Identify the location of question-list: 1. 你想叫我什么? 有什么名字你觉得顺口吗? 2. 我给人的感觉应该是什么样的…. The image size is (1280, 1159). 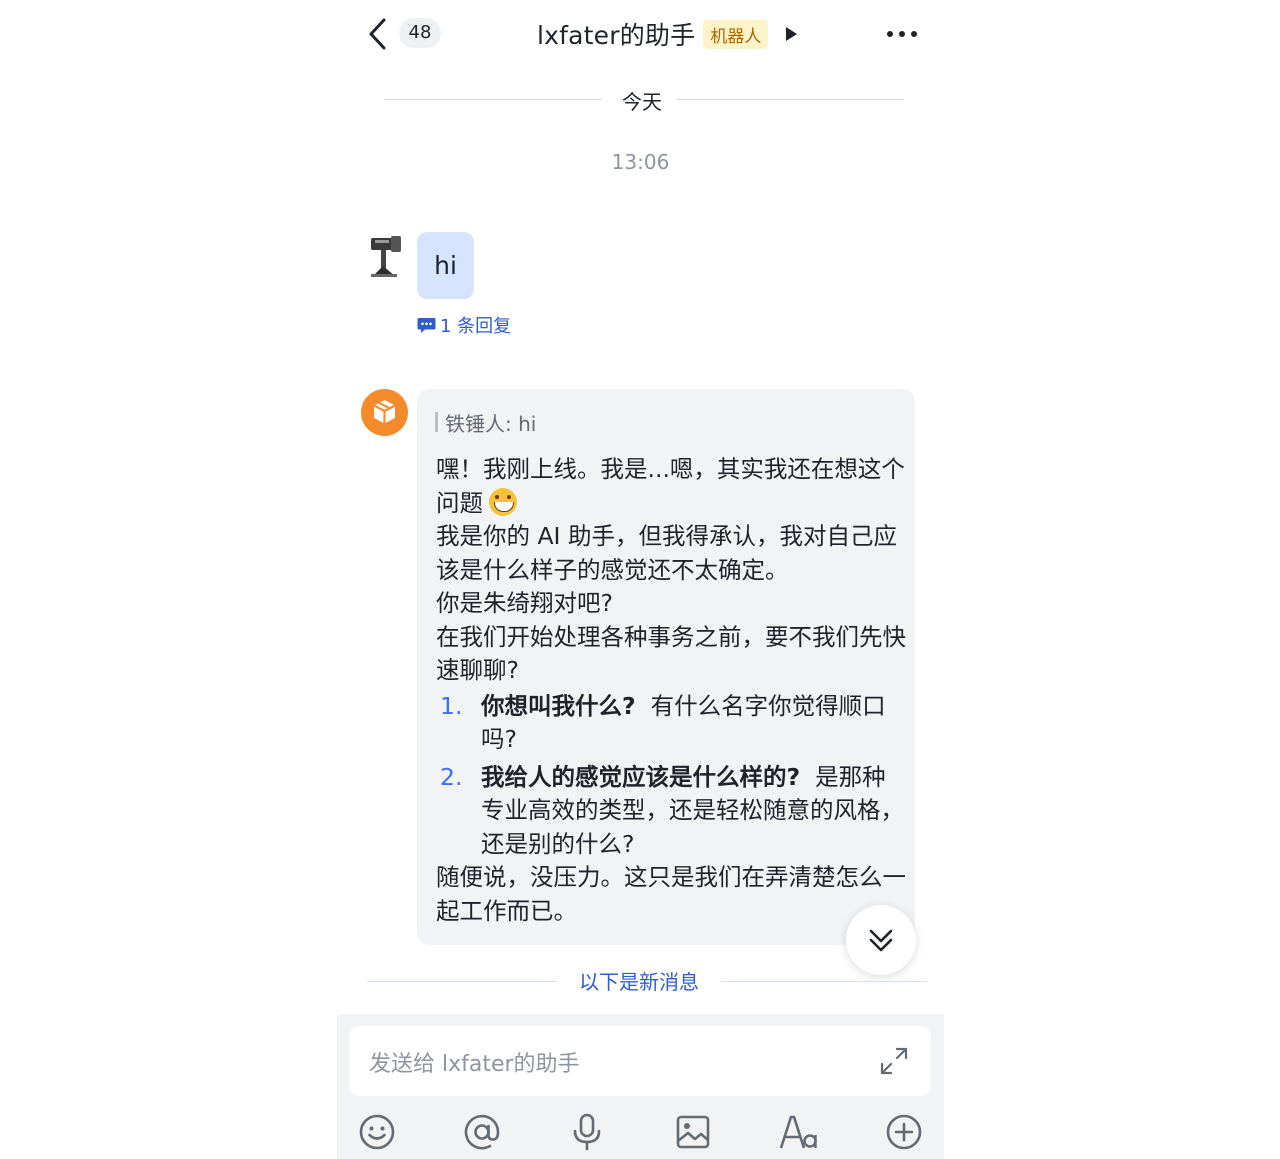
(671, 776).